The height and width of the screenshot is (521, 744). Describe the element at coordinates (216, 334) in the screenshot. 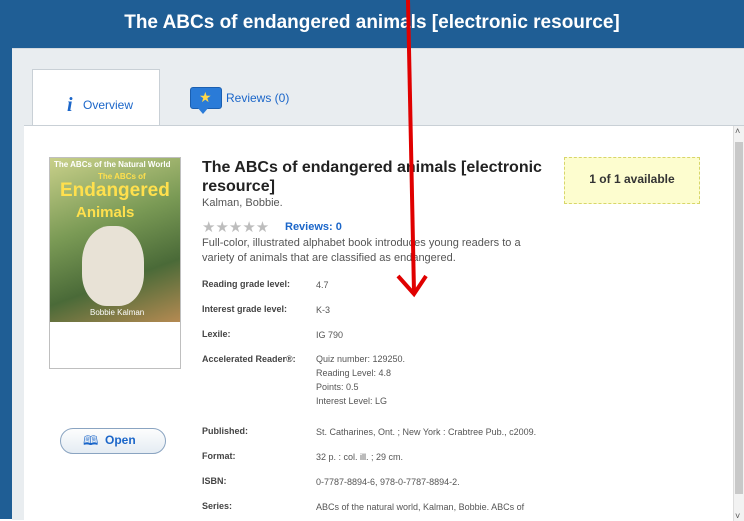

I see `lexile-label: Lexile:` at that location.